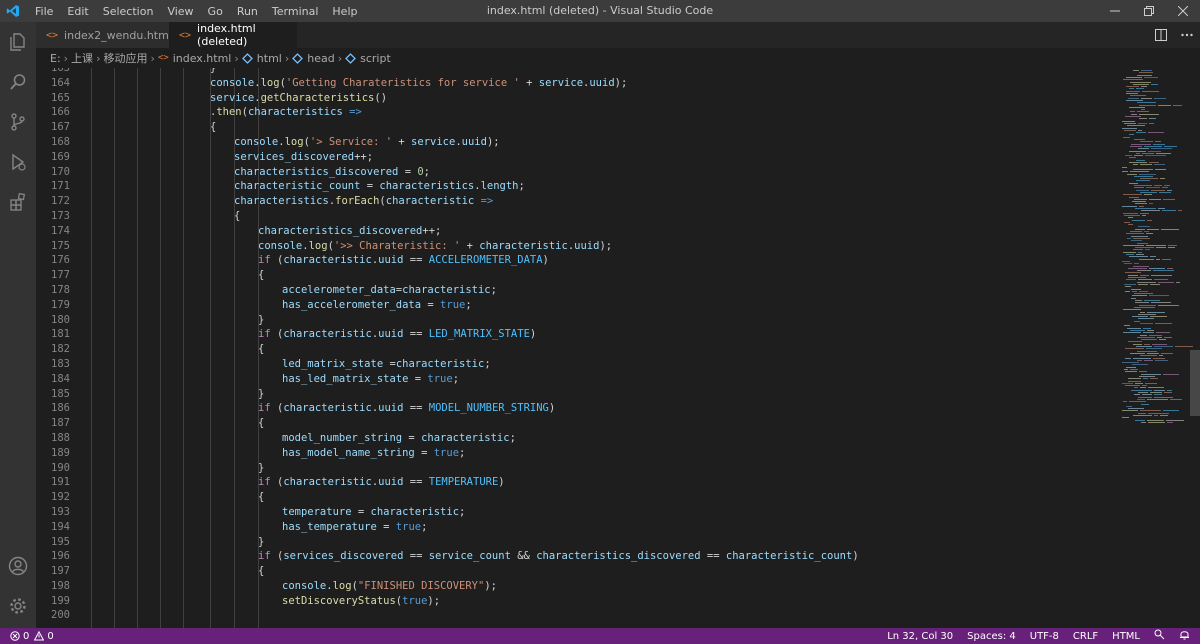 The image size is (1200, 644). I want to click on code-line: {, so click(534, 127).